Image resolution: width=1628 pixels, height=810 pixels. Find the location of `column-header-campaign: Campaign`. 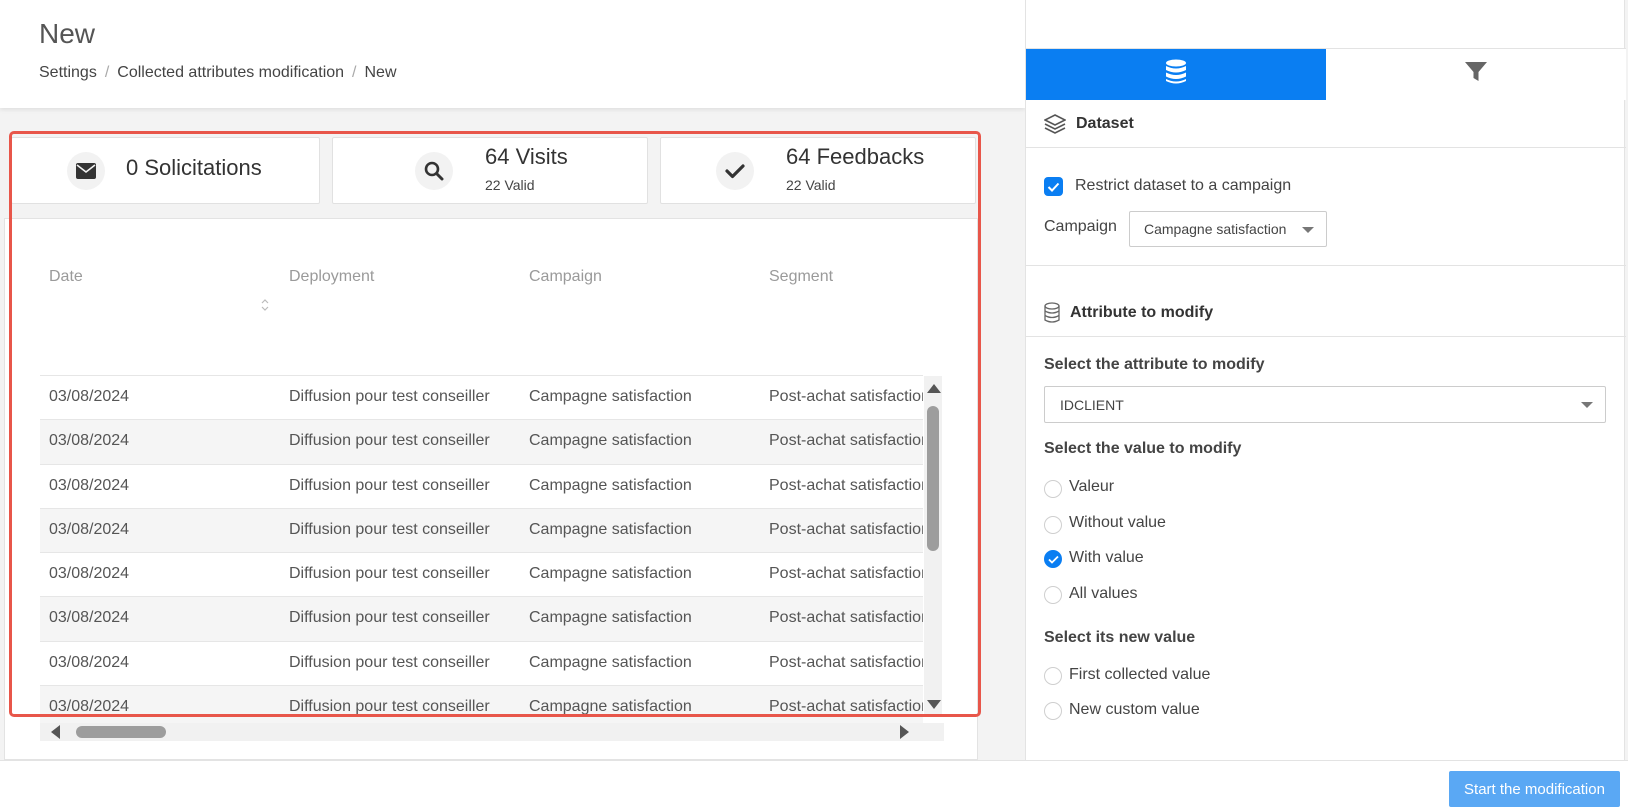

column-header-campaign: Campaign is located at coordinates (565, 277).